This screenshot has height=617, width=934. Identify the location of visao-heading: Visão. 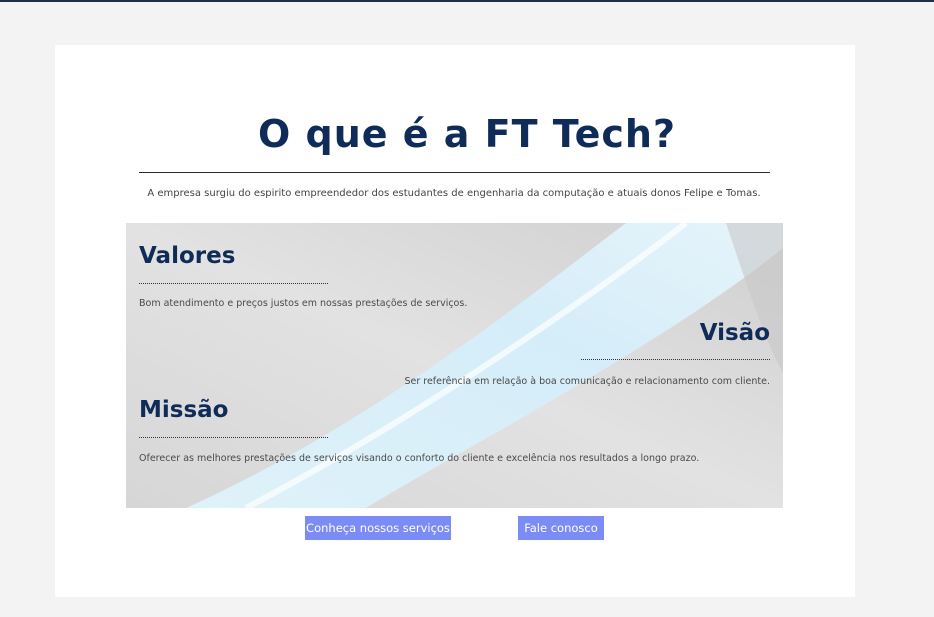
(734, 333).